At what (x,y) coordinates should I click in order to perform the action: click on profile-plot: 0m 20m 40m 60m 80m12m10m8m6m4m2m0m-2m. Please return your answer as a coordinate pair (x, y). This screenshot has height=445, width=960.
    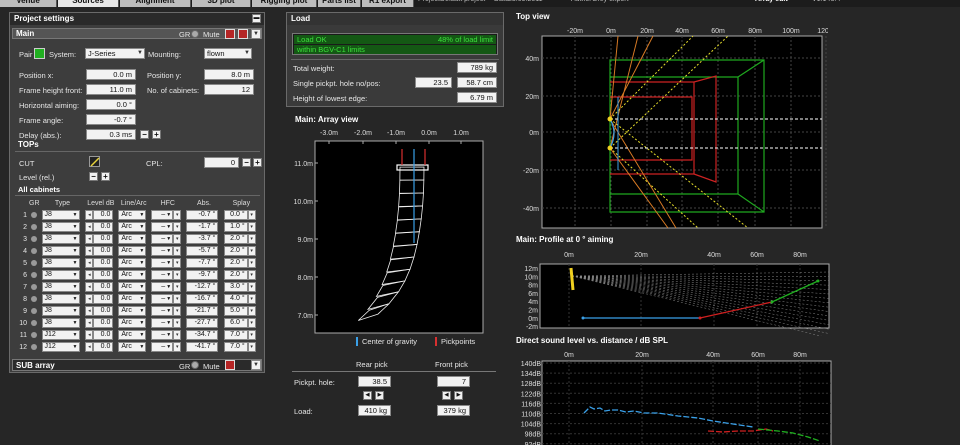
    Looking at the image, I should click on (670, 291).